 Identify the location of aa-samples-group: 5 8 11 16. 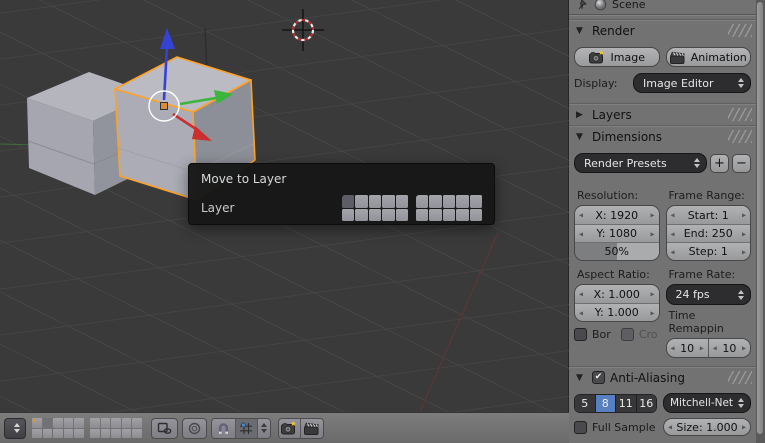
(615, 403).